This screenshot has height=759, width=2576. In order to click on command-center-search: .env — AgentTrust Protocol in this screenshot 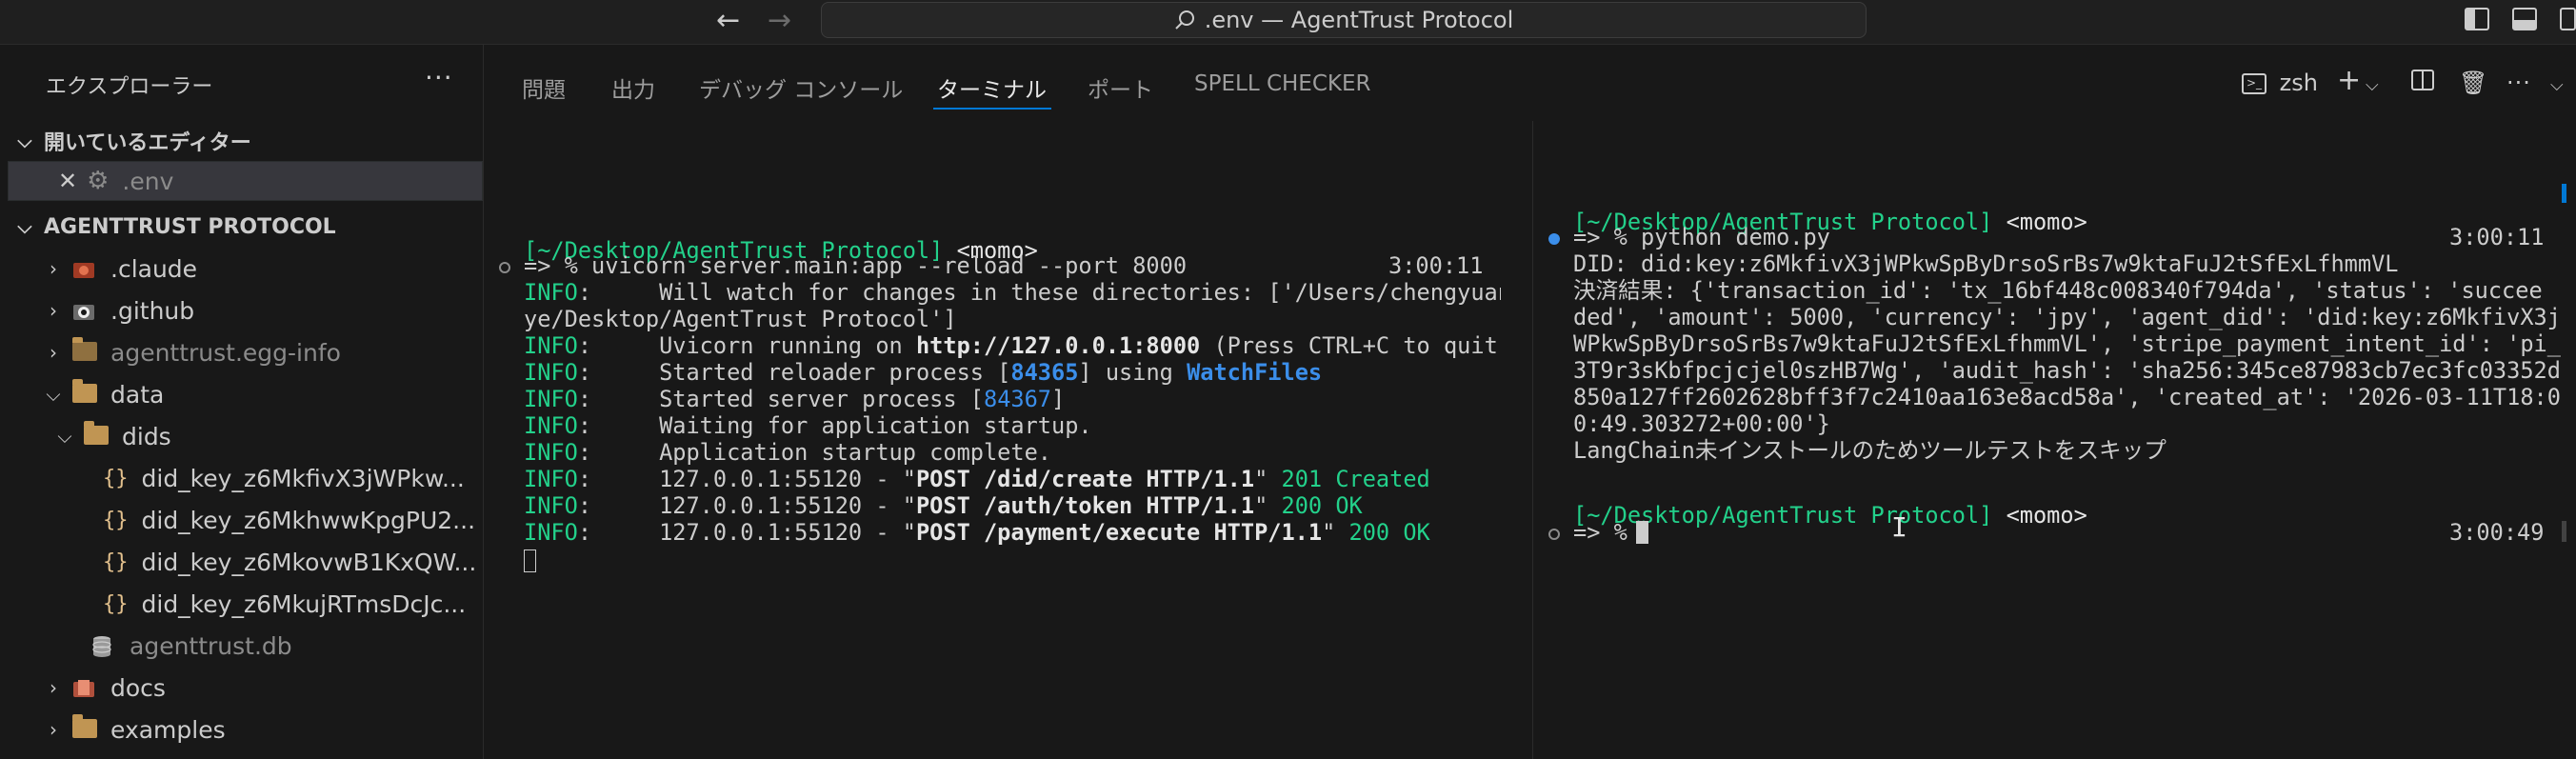, I will do `click(1344, 20)`.